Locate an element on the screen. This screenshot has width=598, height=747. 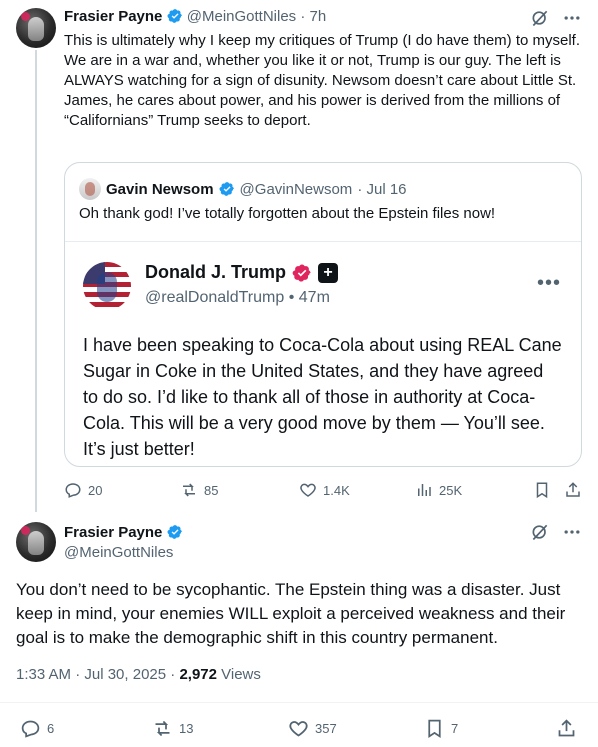
embedded-handle: @realDonaldTrump • 47m is located at coordinates (237, 297).